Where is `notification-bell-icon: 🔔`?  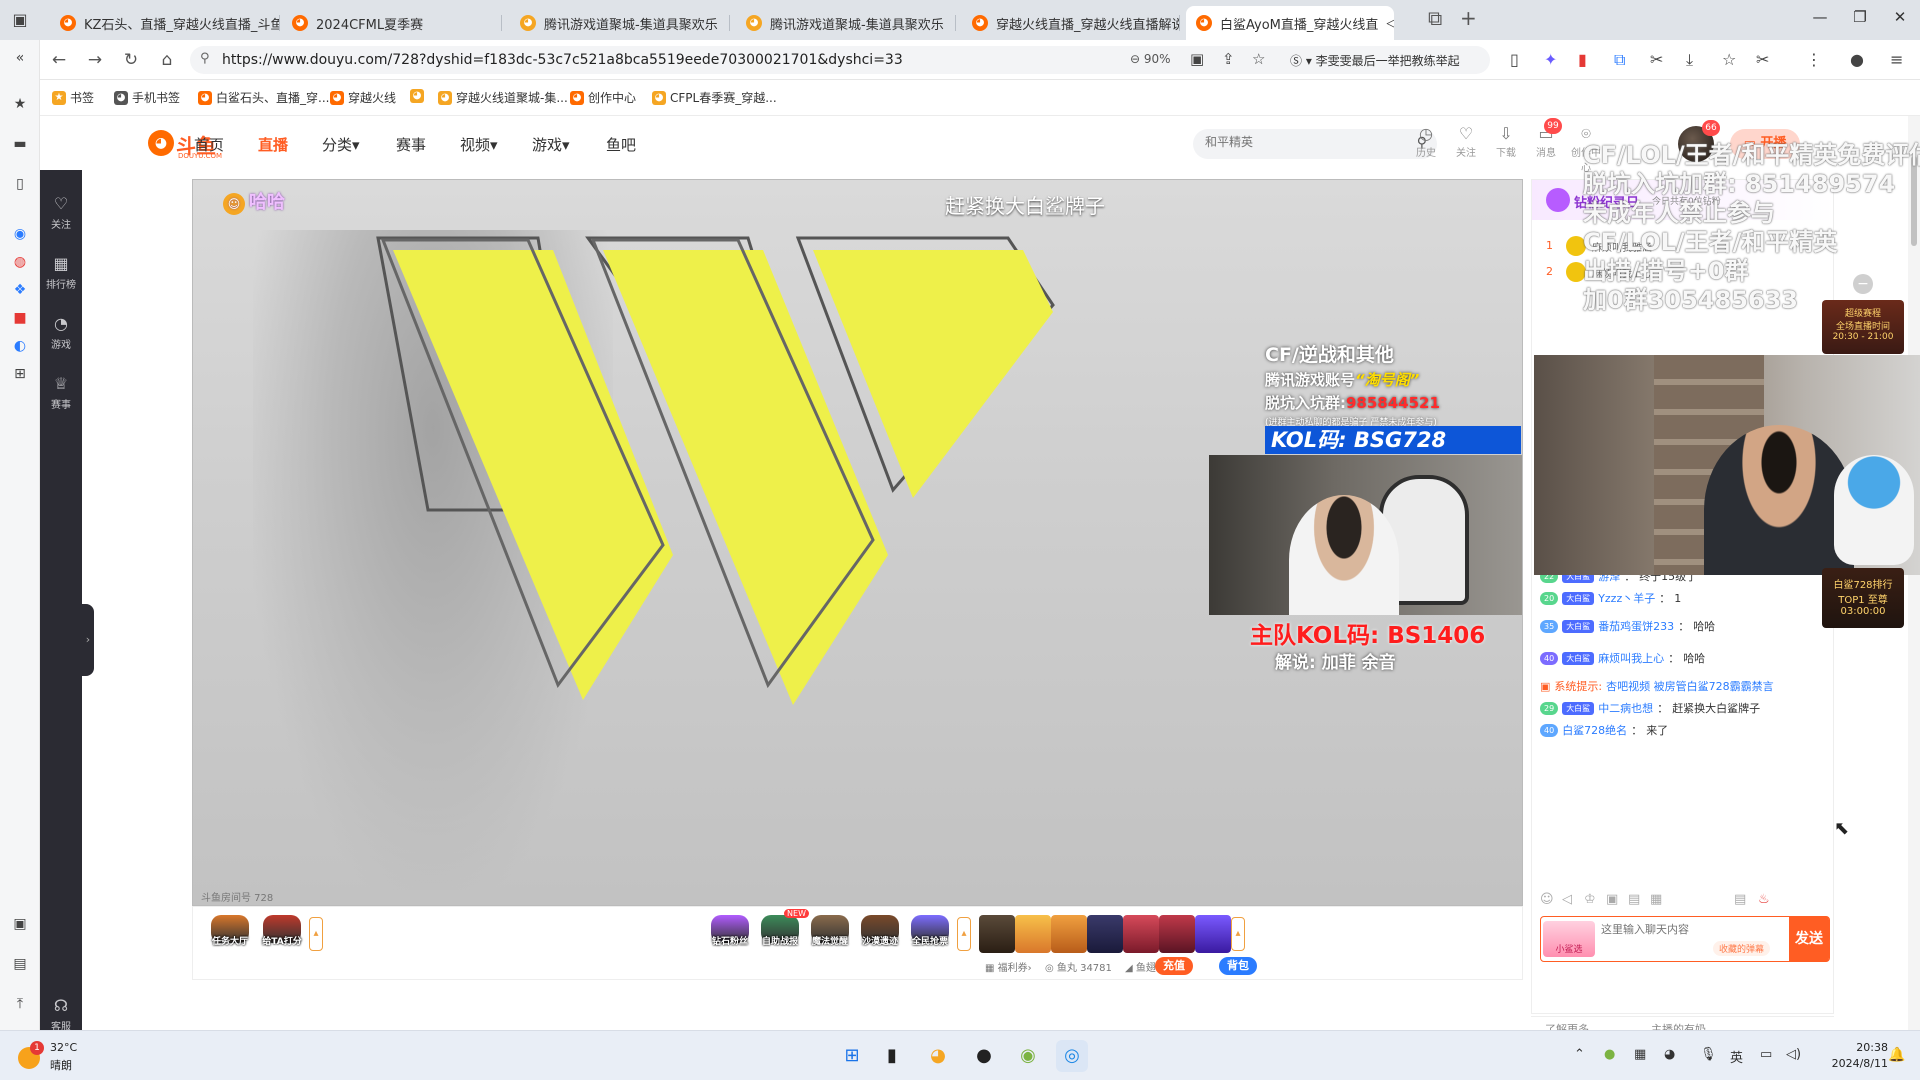 notification-bell-icon: 🔔 is located at coordinates (1896, 1055).